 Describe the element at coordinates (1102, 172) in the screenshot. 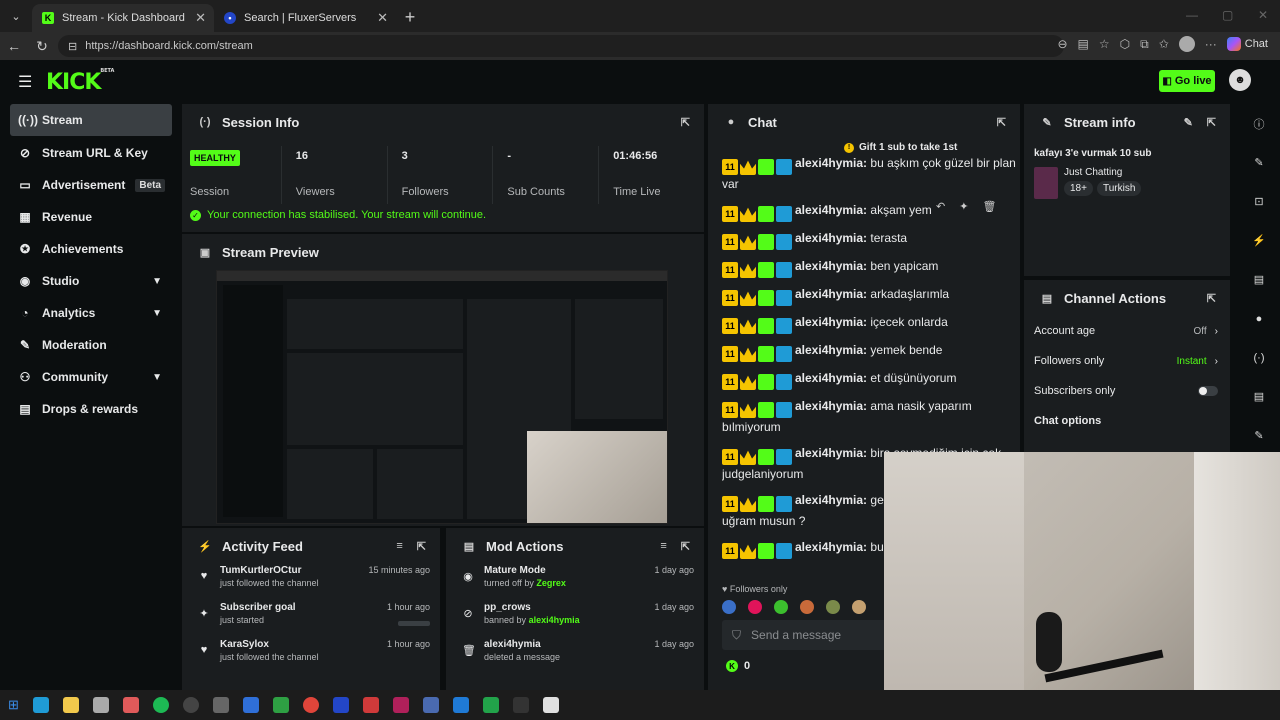

I see `category-name: Just Chatting` at that location.